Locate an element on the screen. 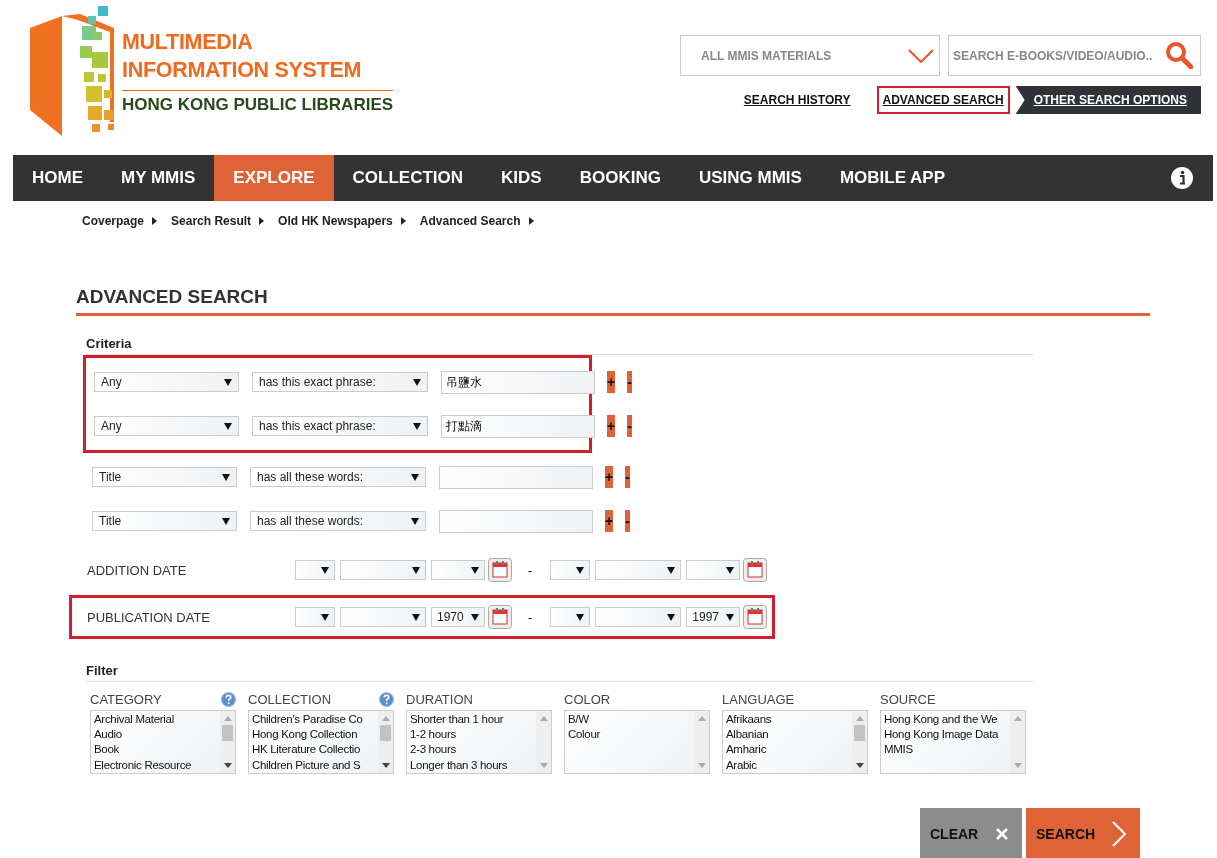 The width and height of the screenshot is (1217, 858). list-option: Shorter than 1 hour is located at coordinates (471, 720).